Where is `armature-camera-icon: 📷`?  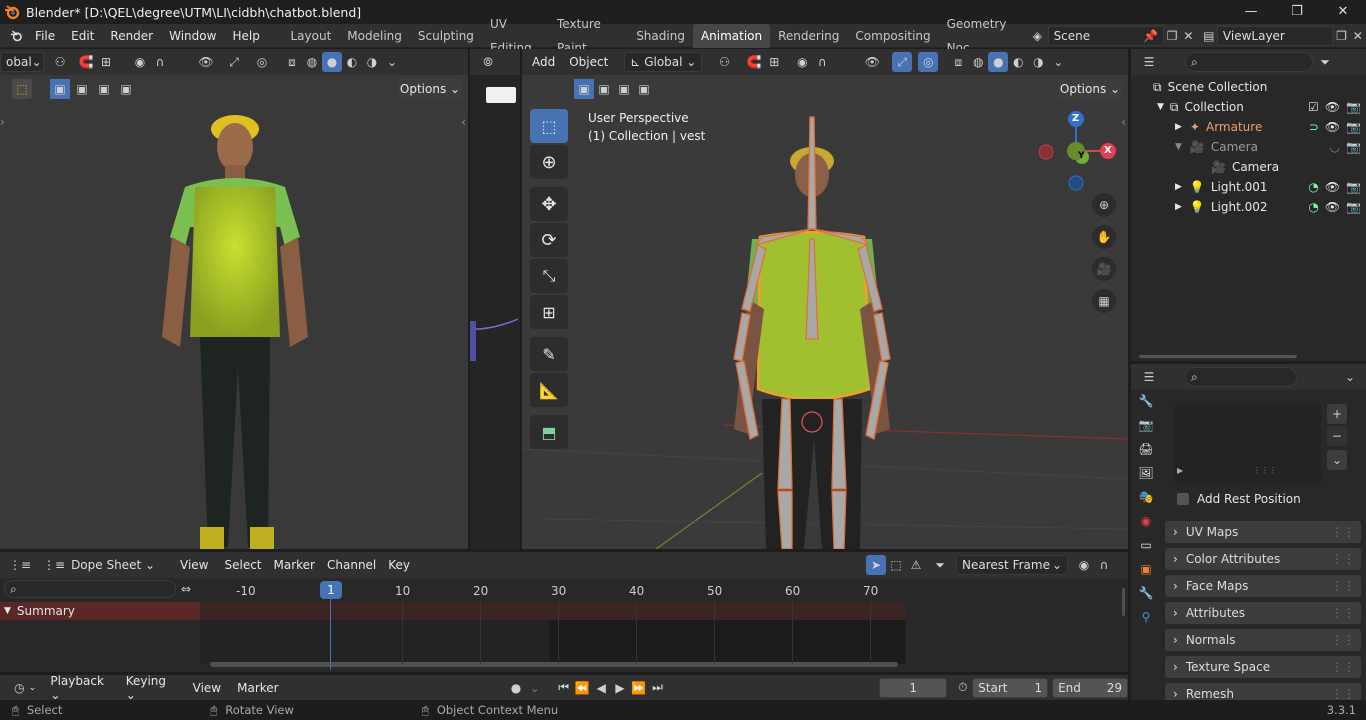
armature-camera-icon: 📷 is located at coordinates (1353, 127).